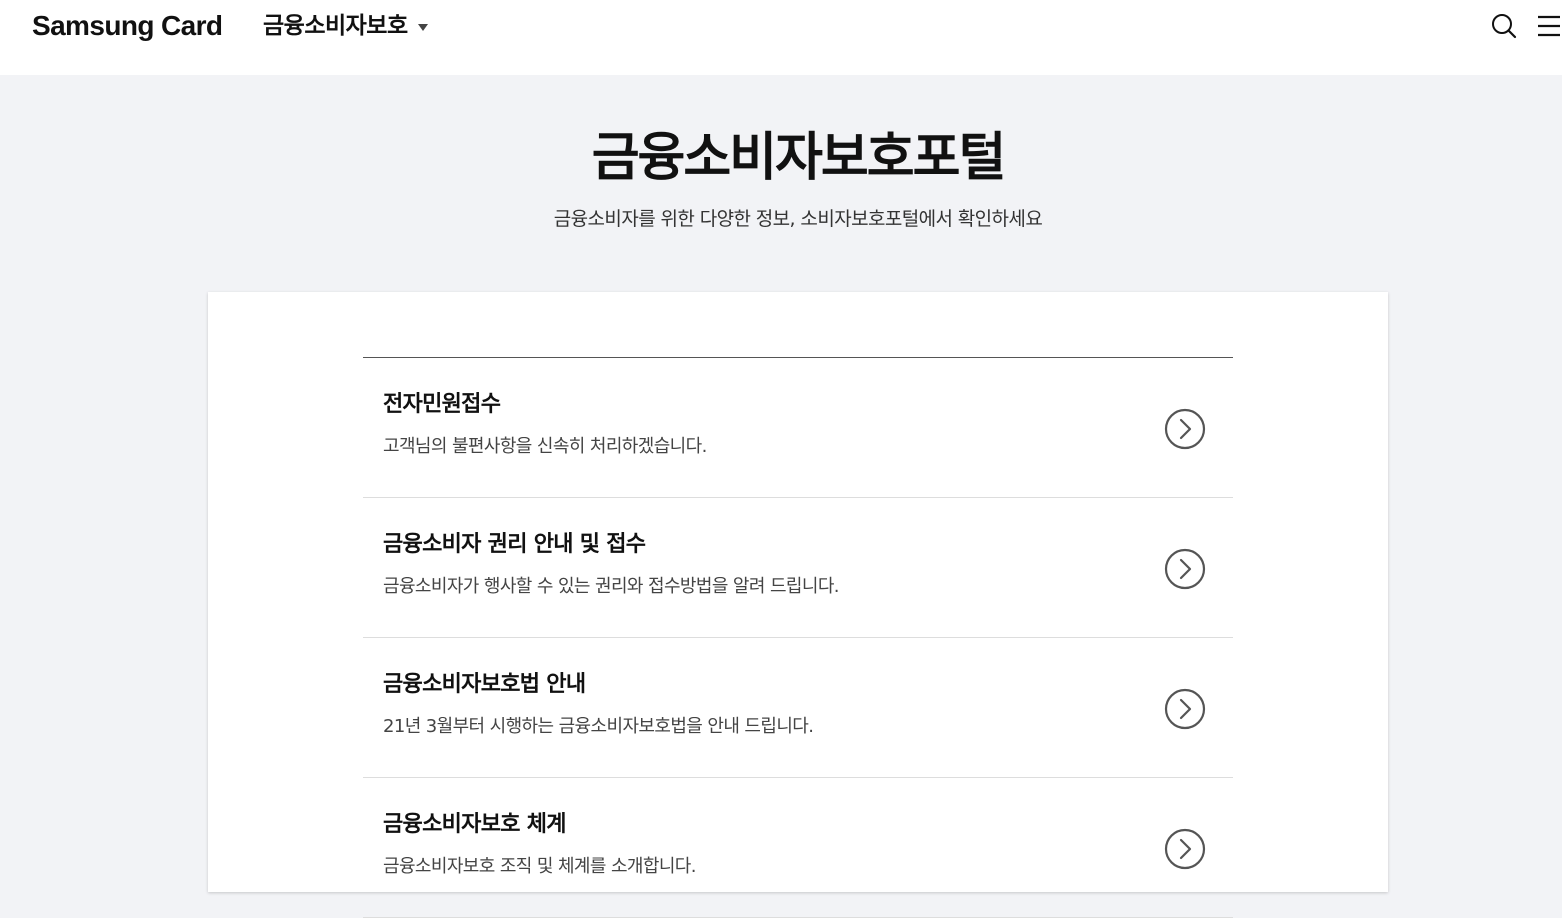 This screenshot has height=918, width=1562. Describe the element at coordinates (611, 586) in the screenshot. I see `menu-item-description: 금융소비자가 행사할 수 있는 권리와 접수방법을 알려 드립니다.` at that location.